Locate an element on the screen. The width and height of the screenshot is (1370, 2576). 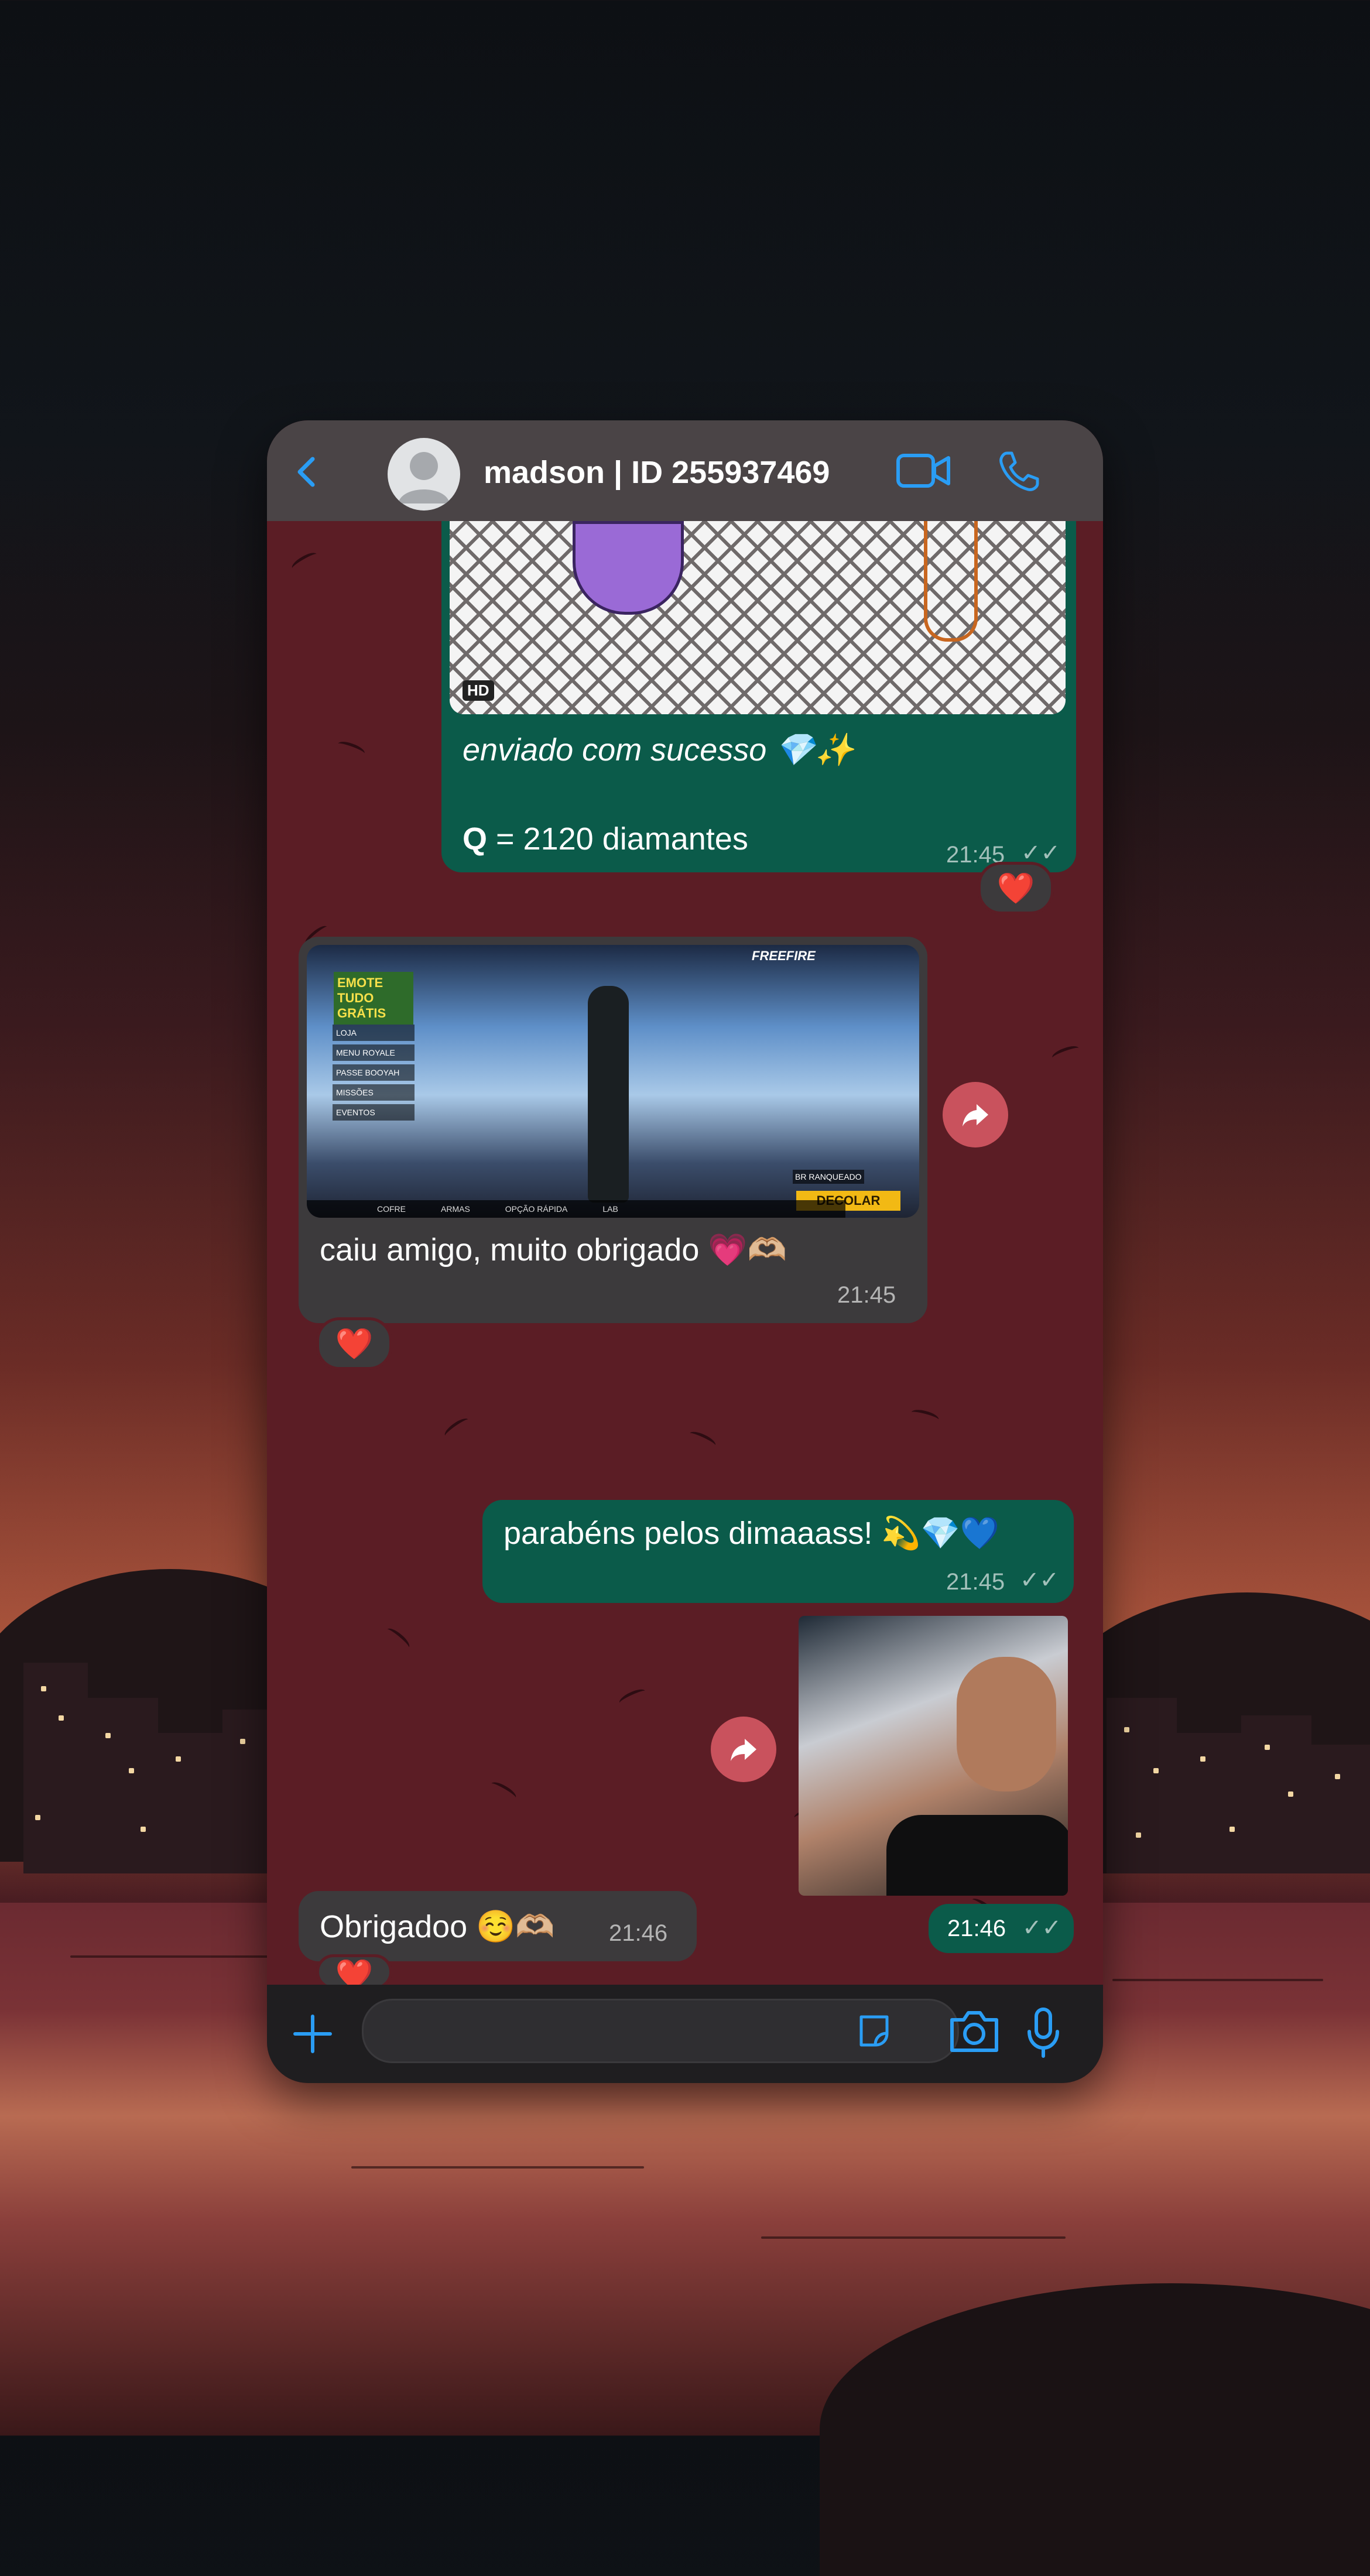
game-mode: BR RANQUEADO is located at coordinates (829, 1177).